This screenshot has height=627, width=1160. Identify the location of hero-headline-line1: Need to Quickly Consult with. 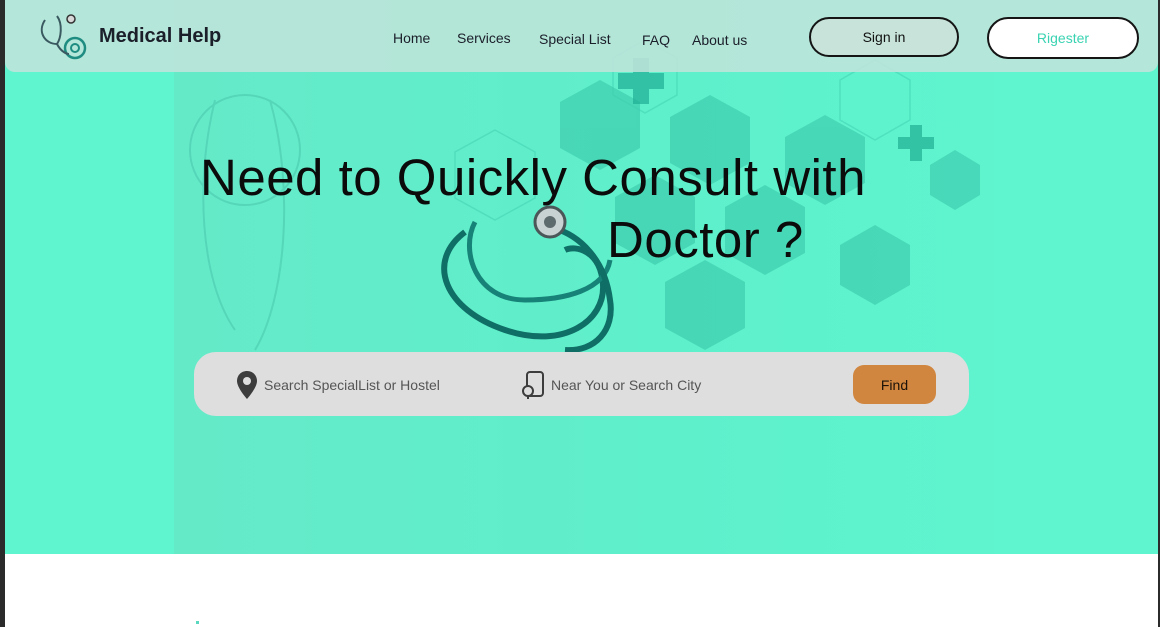
(533, 177).